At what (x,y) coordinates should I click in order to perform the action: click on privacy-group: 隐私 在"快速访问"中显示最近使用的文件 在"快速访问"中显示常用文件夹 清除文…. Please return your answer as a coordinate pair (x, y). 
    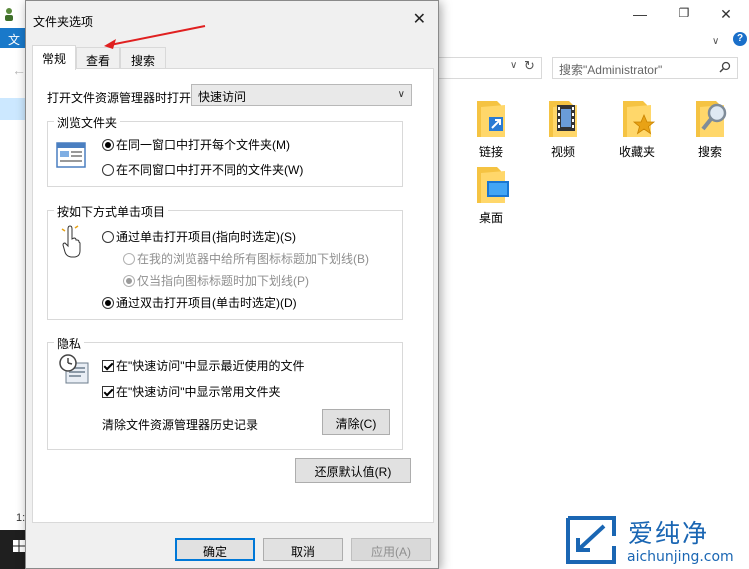
    Looking at the image, I should click on (225, 392).